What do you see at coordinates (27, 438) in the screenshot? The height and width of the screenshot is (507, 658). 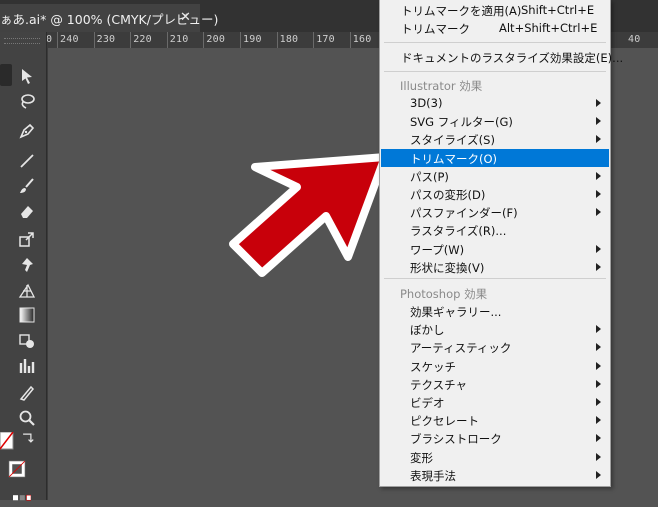 I see `swap-colors-icon` at bounding box center [27, 438].